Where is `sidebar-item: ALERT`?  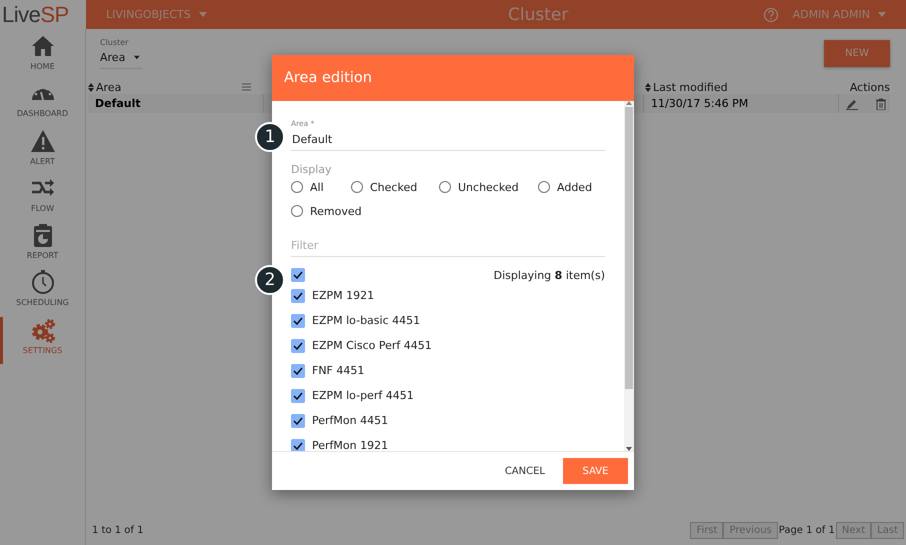 sidebar-item: ALERT is located at coordinates (42, 151).